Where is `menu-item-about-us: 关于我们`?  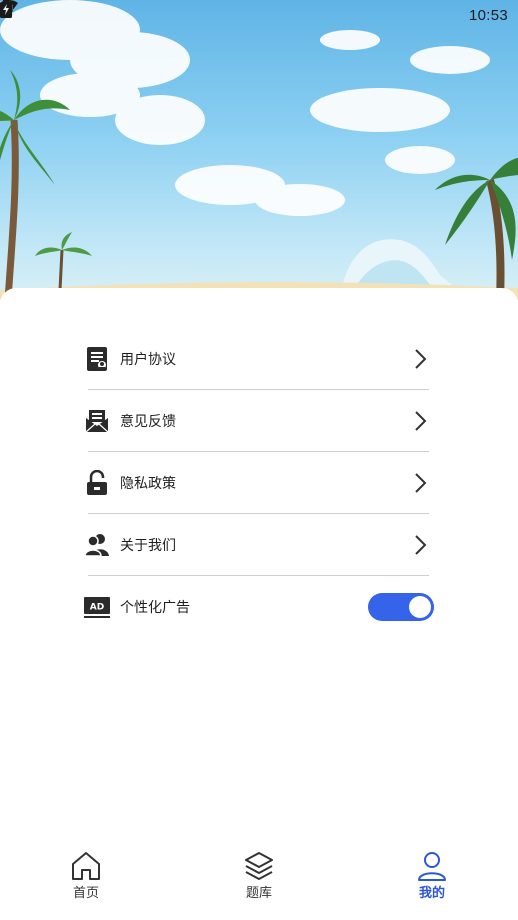
menu-item-about-us: 关于我们 is located at coordinates (259, 545).